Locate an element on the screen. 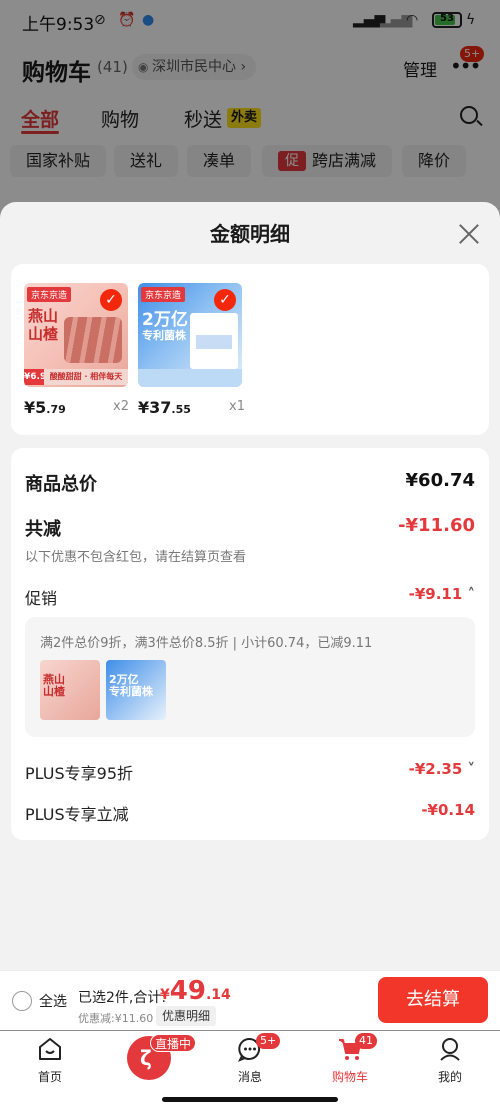  selected-summary: 已选2件,合计: is located at coordinates (122, 998).